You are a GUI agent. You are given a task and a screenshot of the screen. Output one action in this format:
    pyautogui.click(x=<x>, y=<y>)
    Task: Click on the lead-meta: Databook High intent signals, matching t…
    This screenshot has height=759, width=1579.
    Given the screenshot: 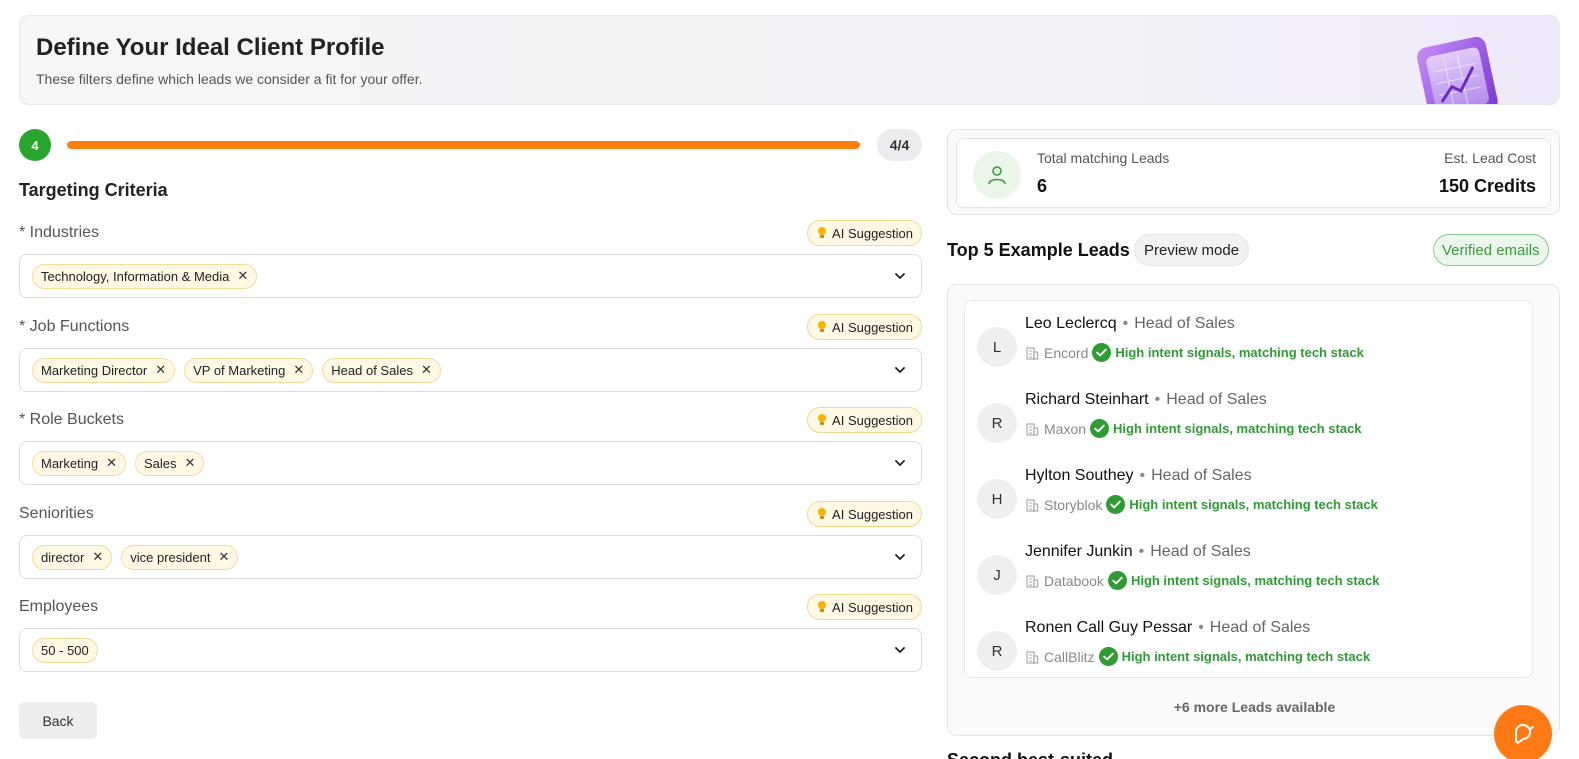 What is the action you would take?
    pyautogui.click(x=1202, y=580)
    